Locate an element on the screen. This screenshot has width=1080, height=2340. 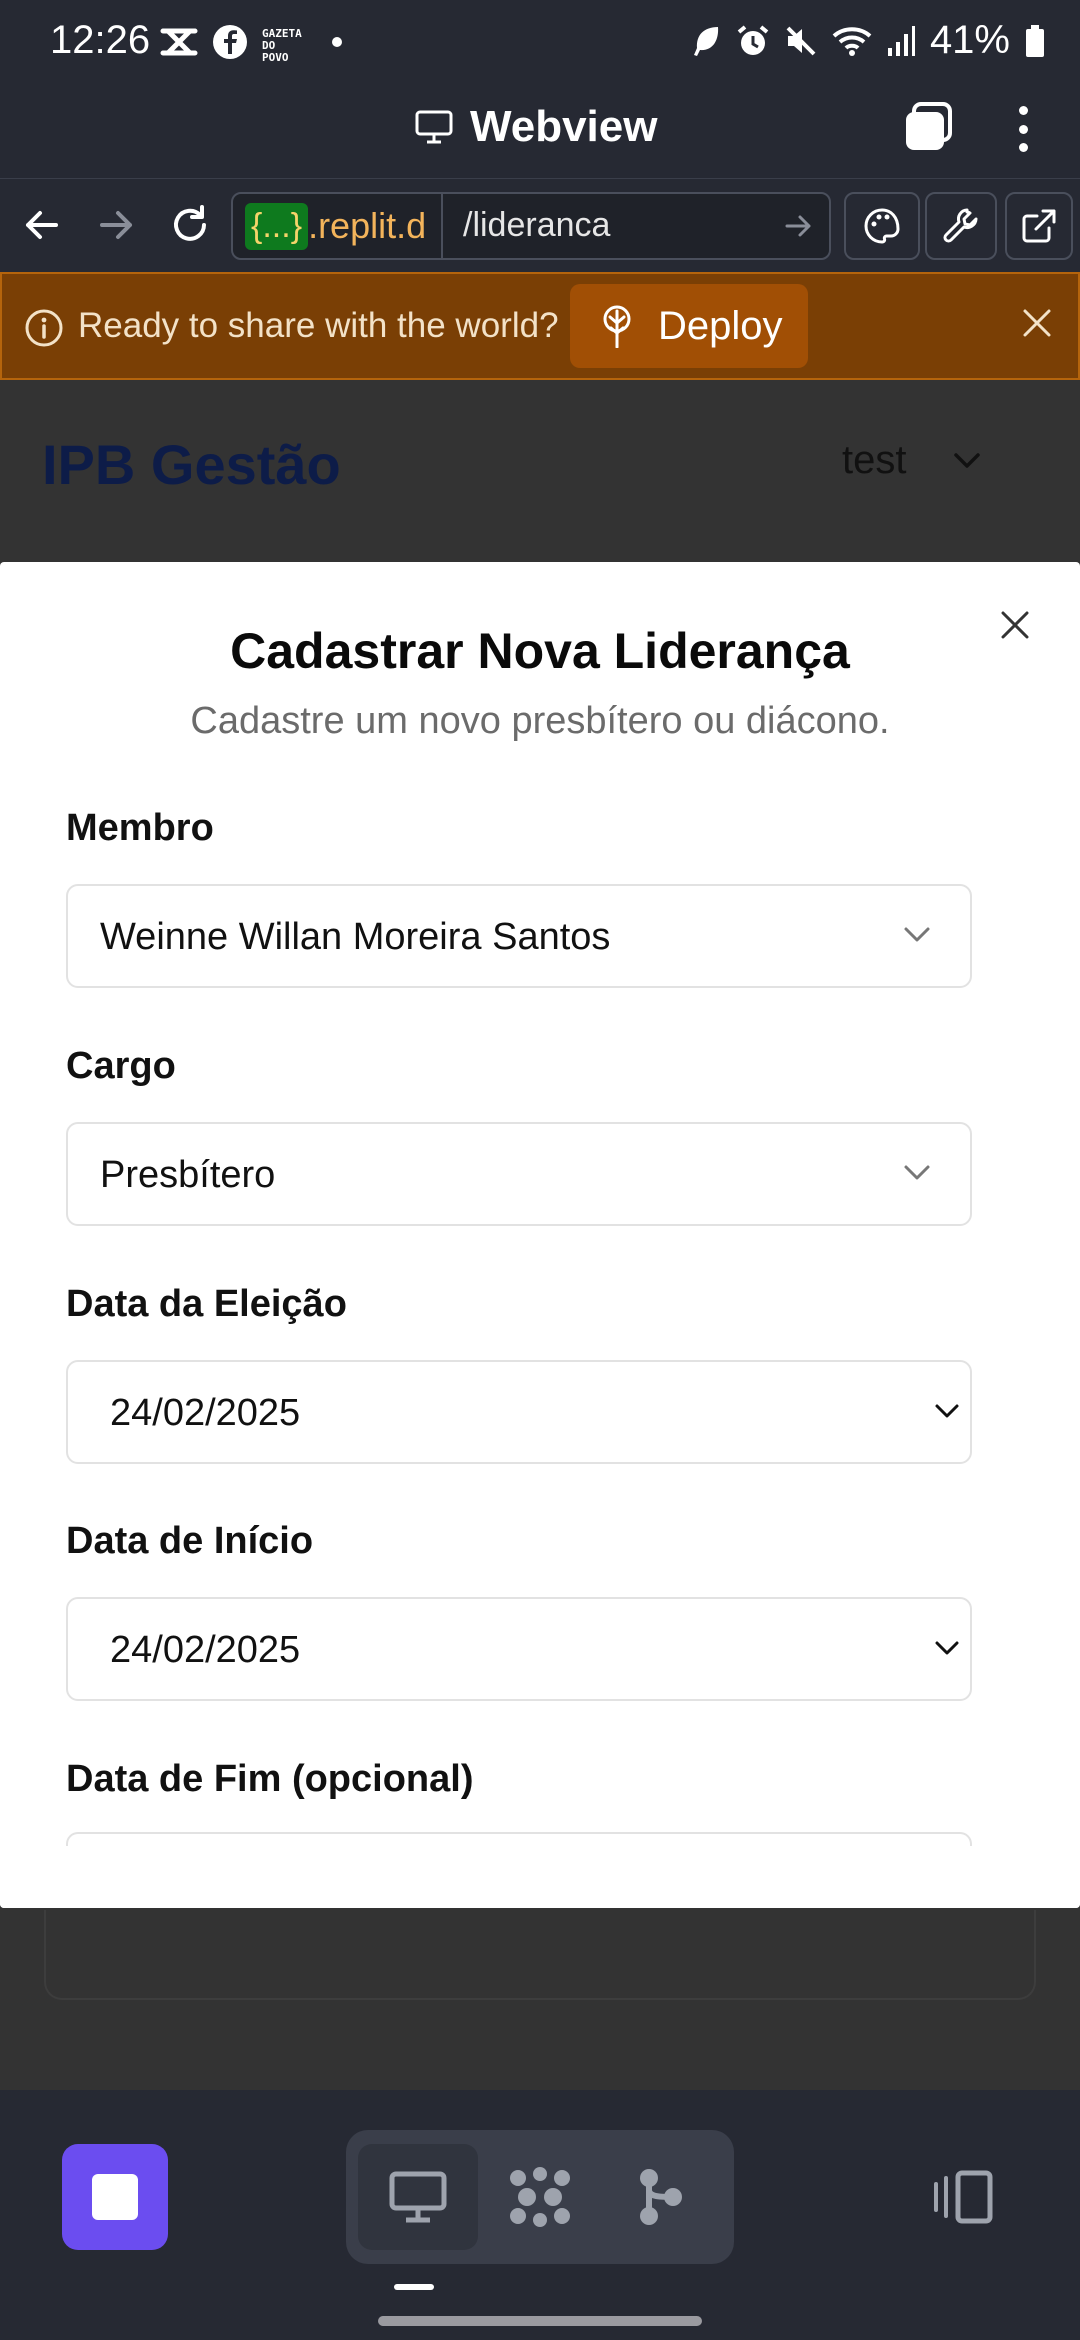
grid-dots-icon is located at coordinates (540, 2197).